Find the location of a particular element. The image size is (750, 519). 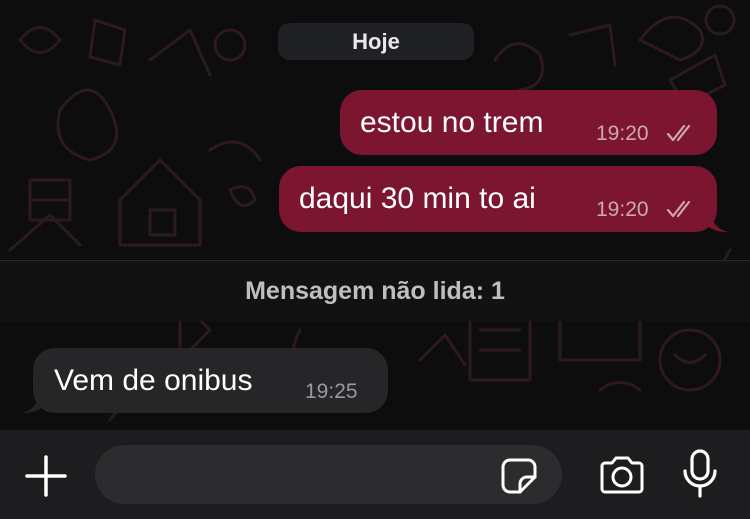

unread-label: Mensagem não lida: 1 is located at coordinates (375, 290).